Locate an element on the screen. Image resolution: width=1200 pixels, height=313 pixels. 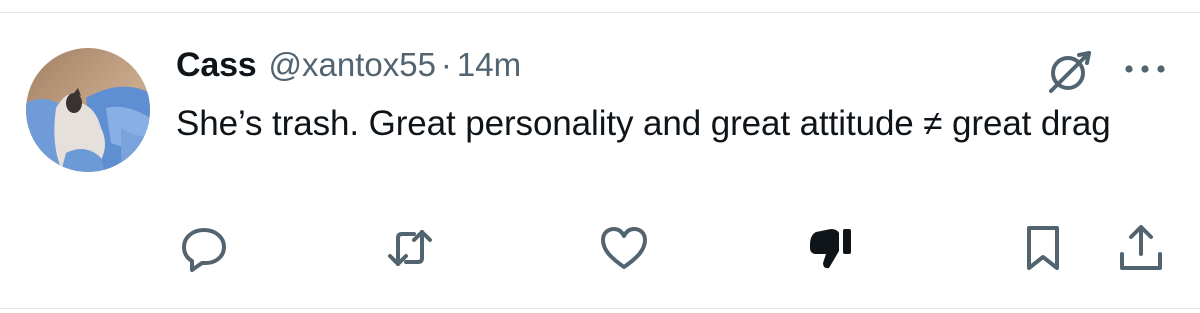
user-handle: @xantox55 is located at coordinates (351, 65).